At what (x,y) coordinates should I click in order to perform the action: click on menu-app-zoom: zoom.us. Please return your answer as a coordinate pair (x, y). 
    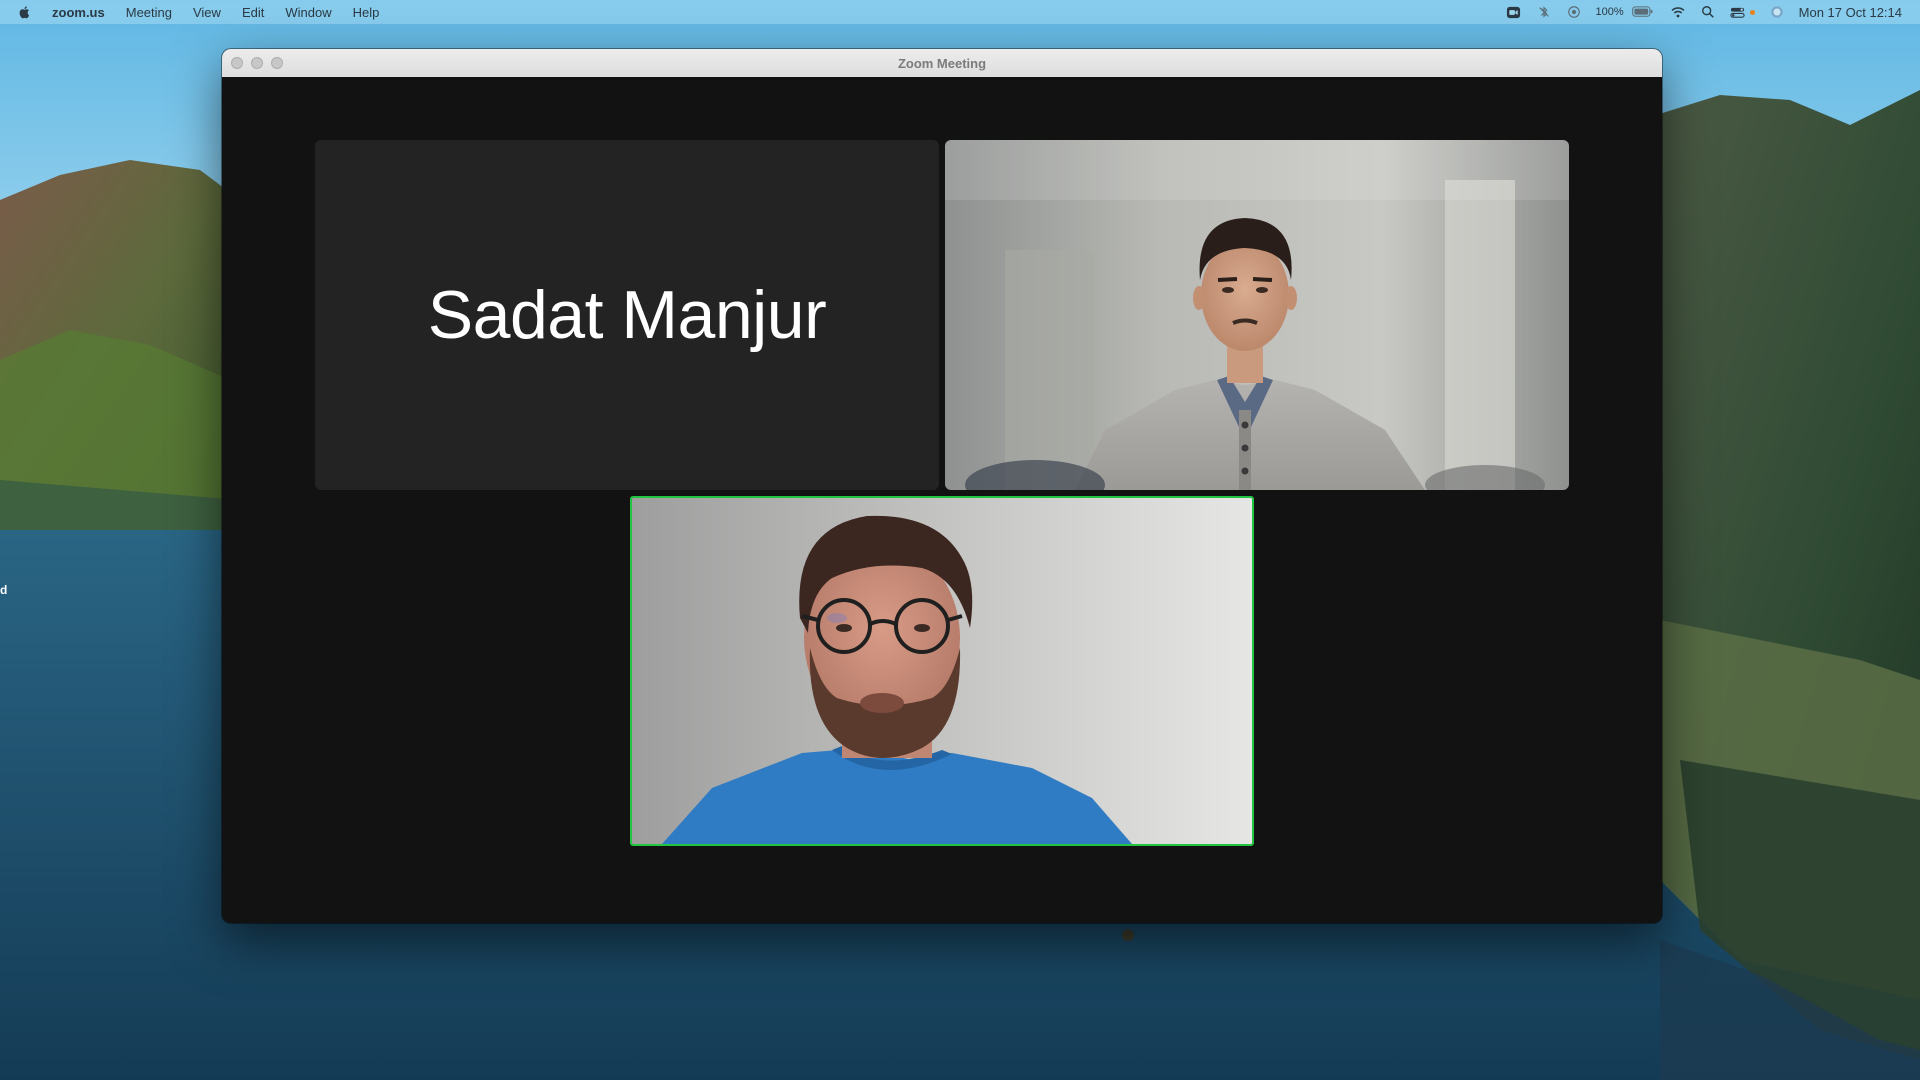
    Looking at the image, I should click on (78, 12).